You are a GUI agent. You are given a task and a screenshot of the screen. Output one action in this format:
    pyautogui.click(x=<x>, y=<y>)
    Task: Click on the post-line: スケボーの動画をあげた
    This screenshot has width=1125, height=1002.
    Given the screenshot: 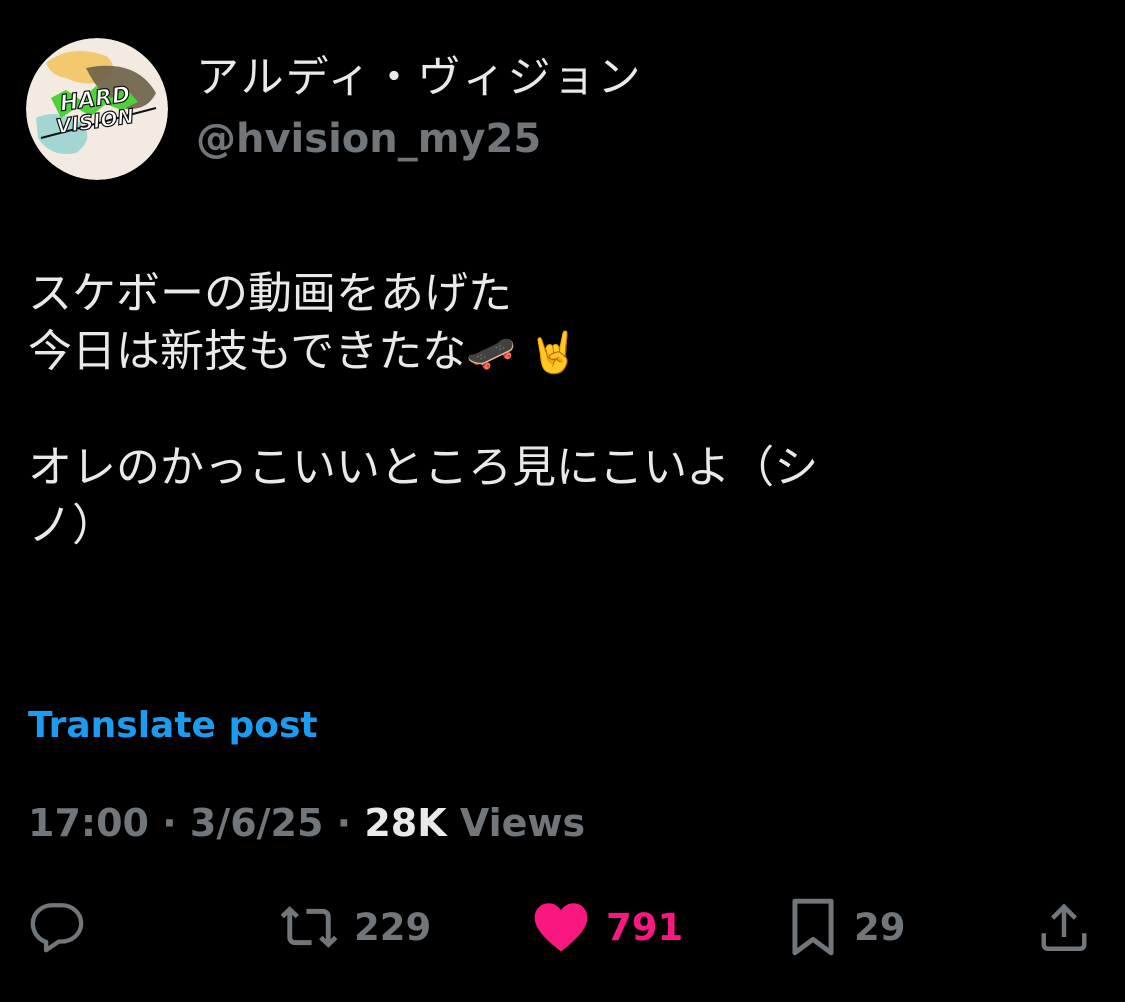 What is the action you would take?
    pyautogui.click(x=270, y=293)
    